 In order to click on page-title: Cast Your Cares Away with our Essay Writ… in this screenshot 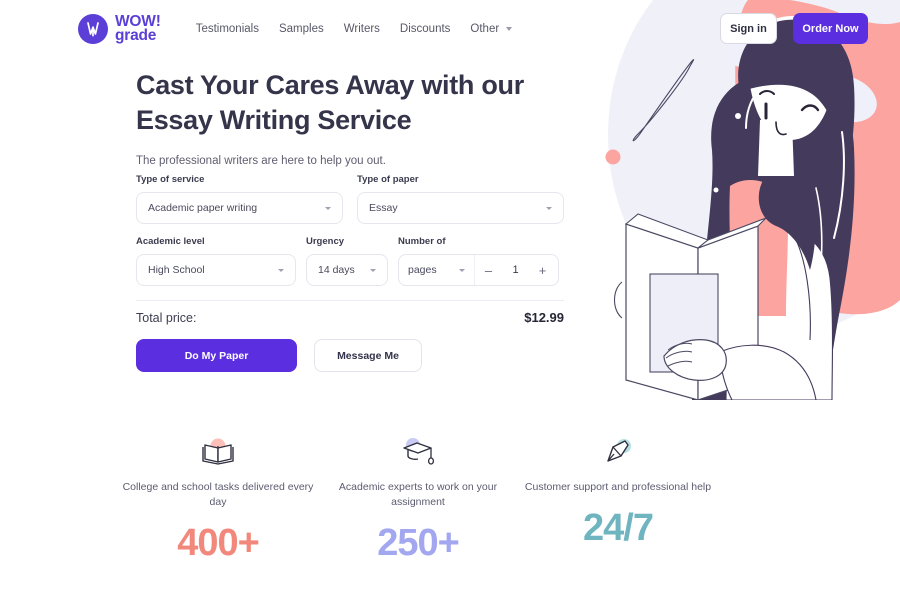, I will do `click(330, 103)`.